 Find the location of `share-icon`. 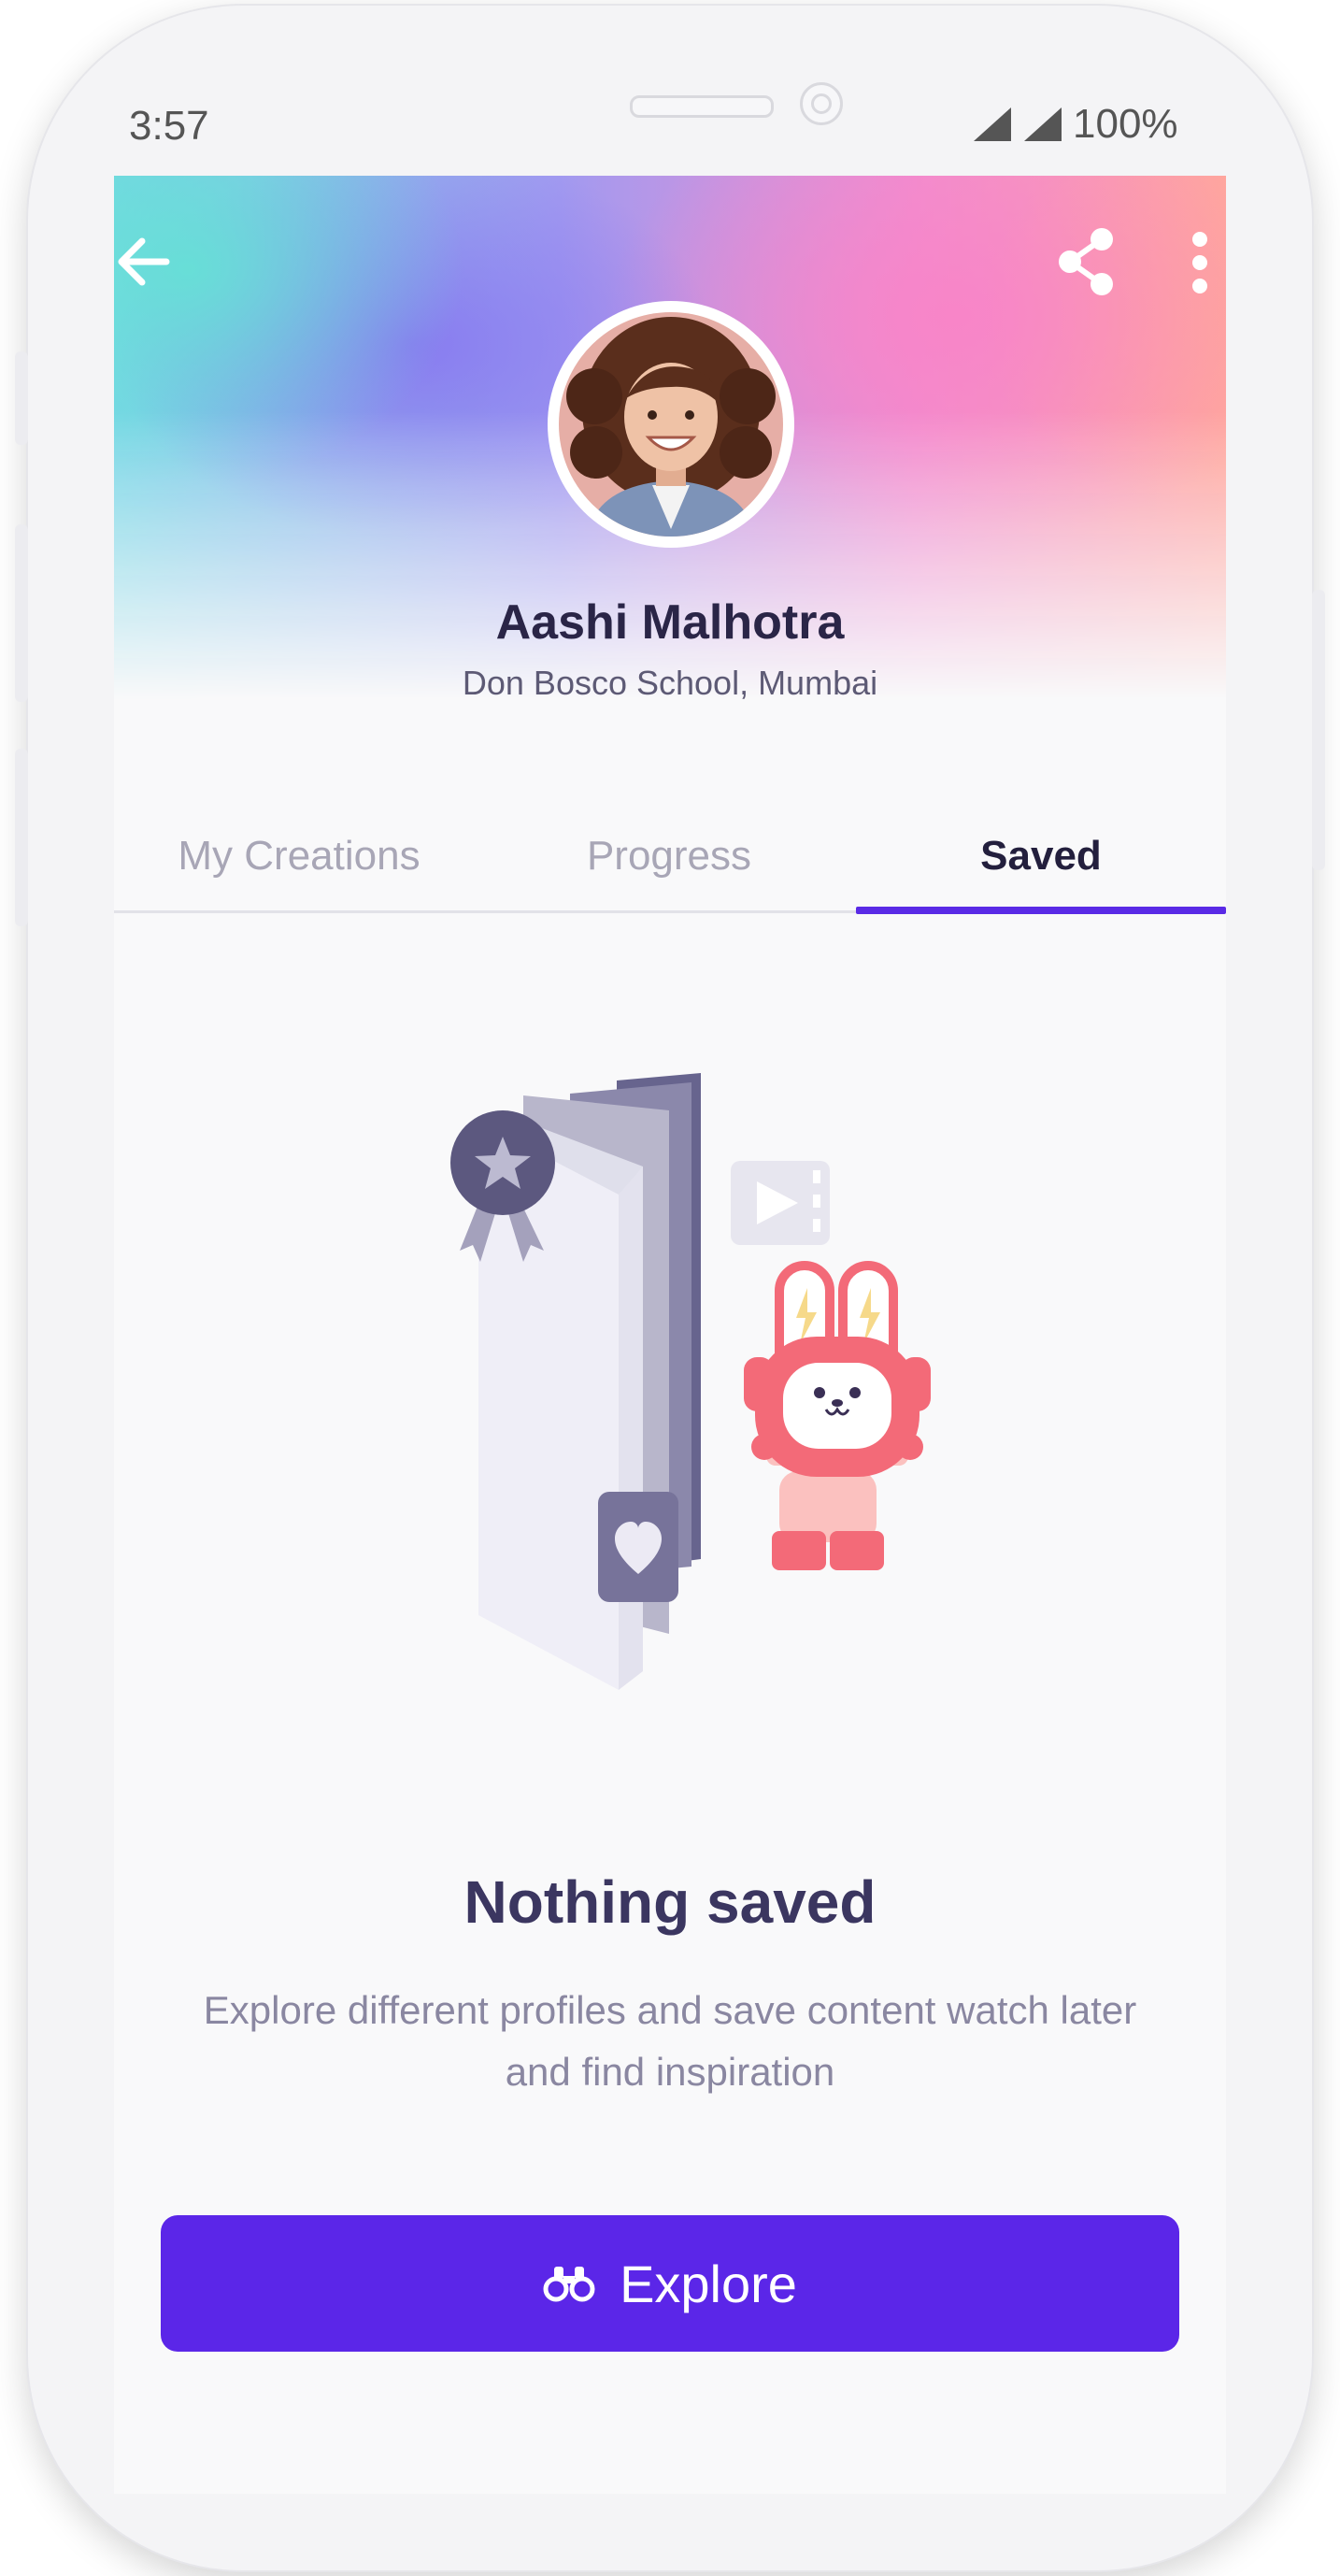

share-icon is located at coordinates (1086, 261).